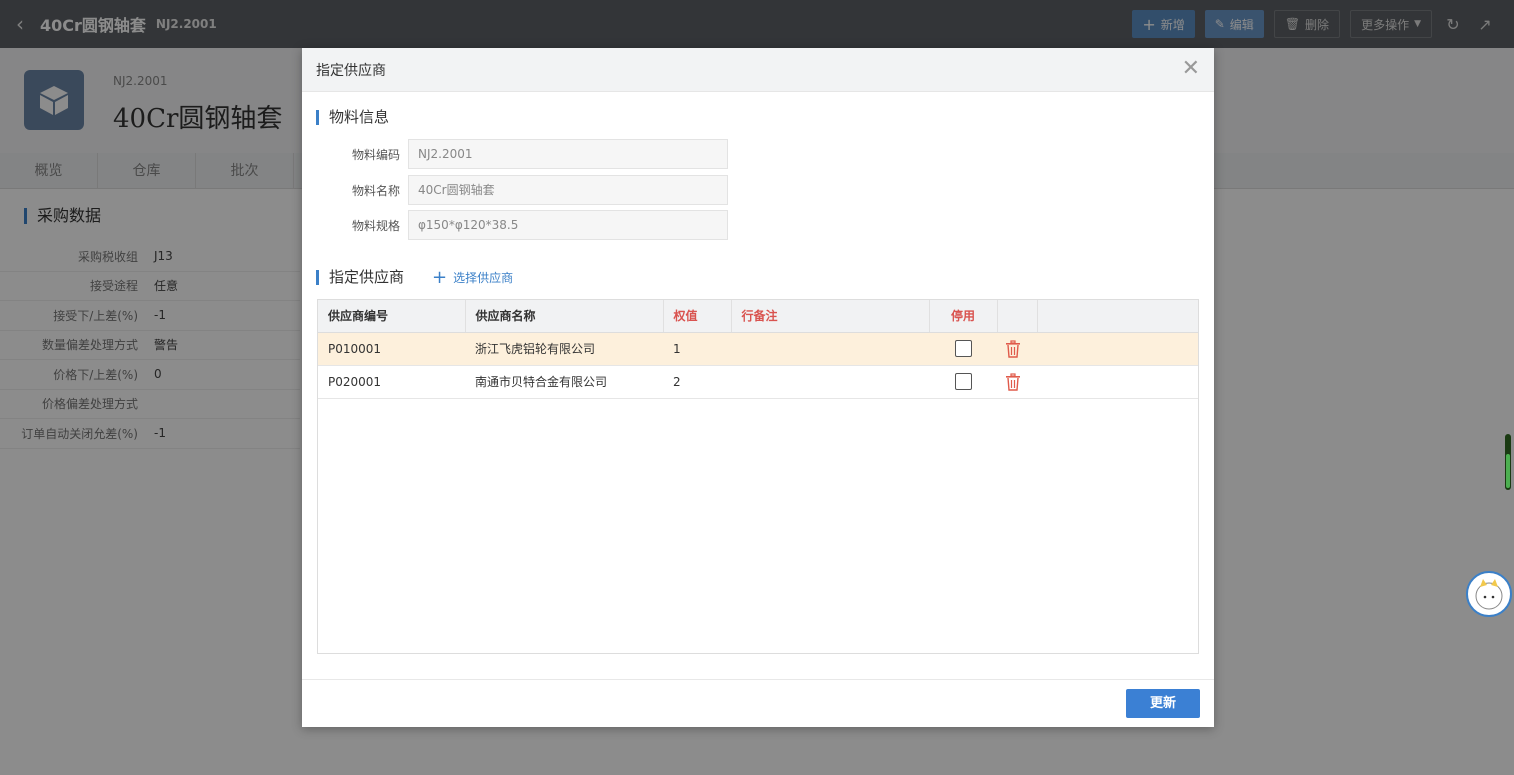 The height and width of the screenshot is (775, 1514). Describe the element at coordinates (564, 382) in the screenshot. I see `supplier-name-cell: 南通市贝特合金有限公司` at that location.